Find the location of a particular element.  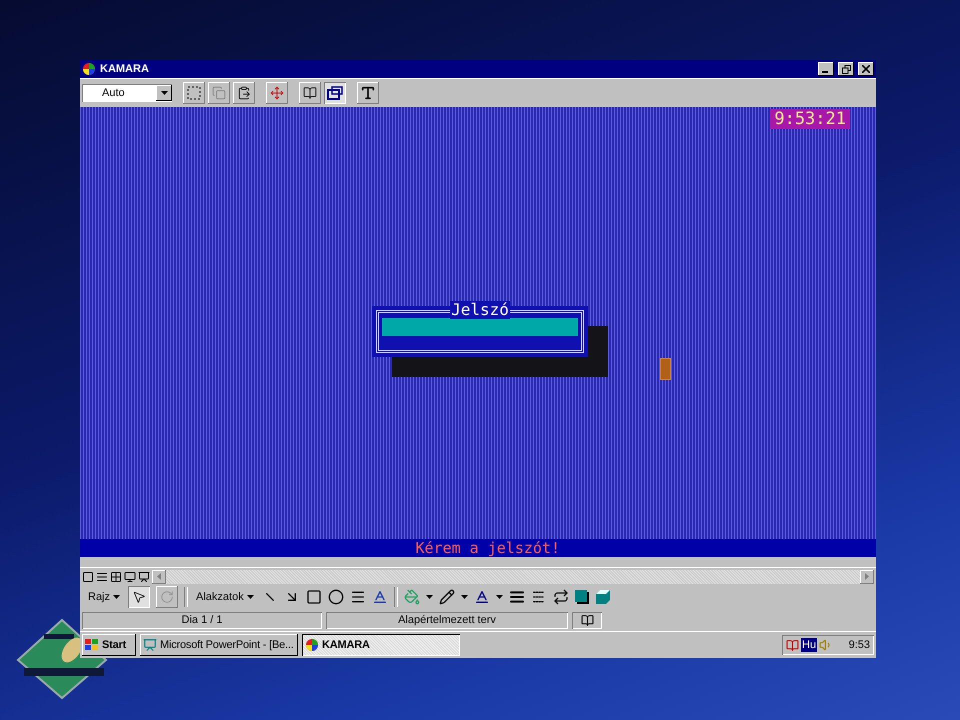

selection-icon is located at coordinates (194, 93).